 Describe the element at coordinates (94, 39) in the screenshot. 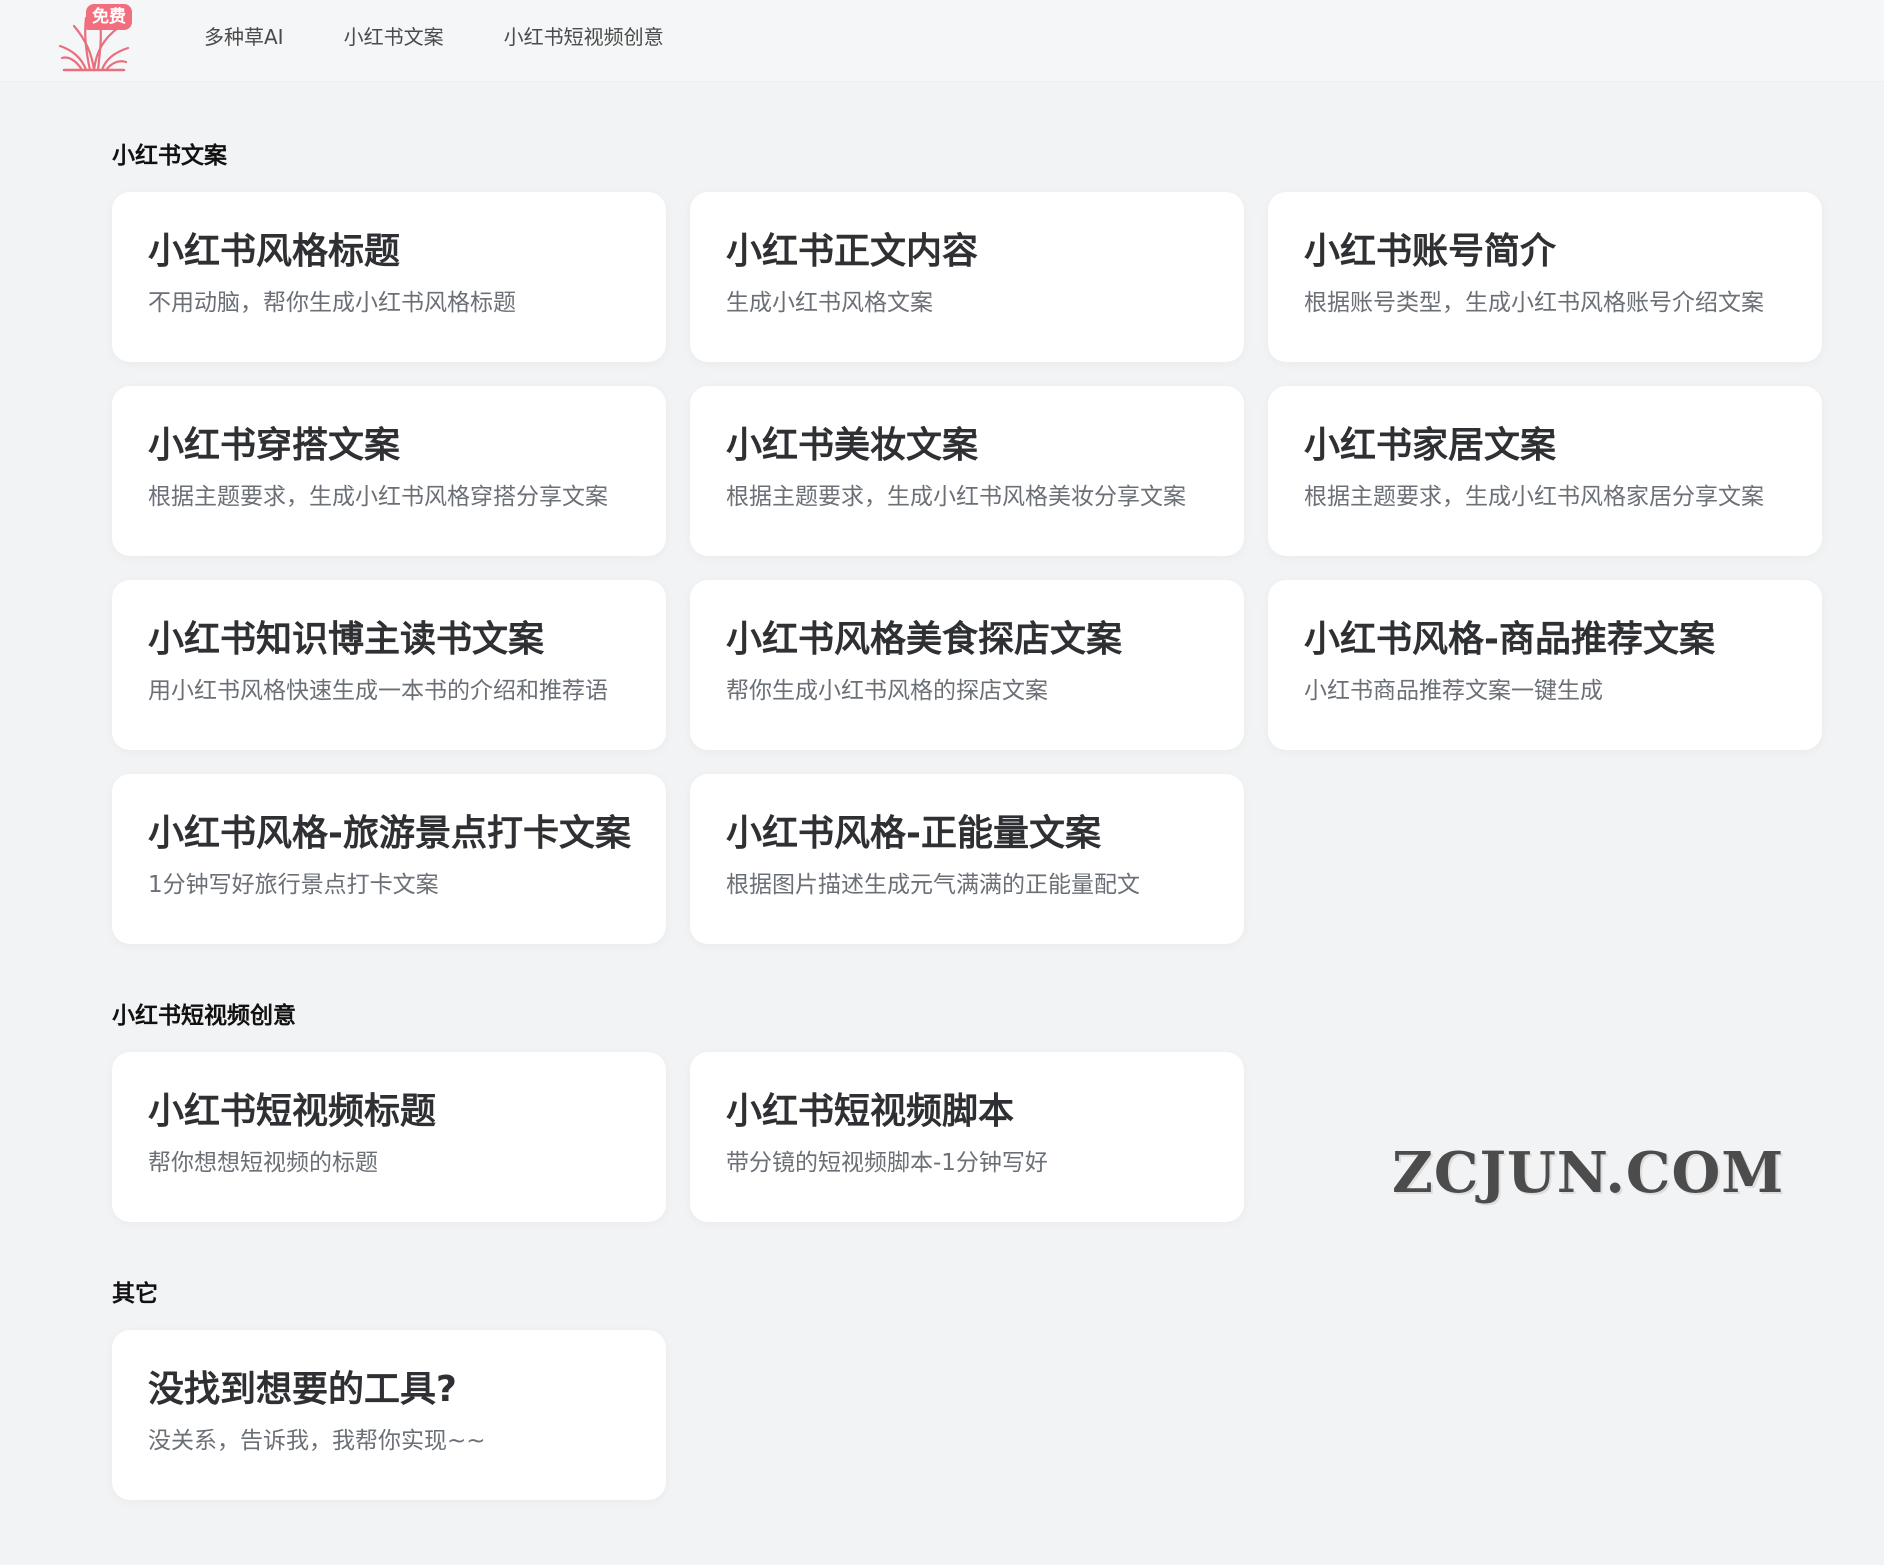

I see `logo: 免费` at that location.